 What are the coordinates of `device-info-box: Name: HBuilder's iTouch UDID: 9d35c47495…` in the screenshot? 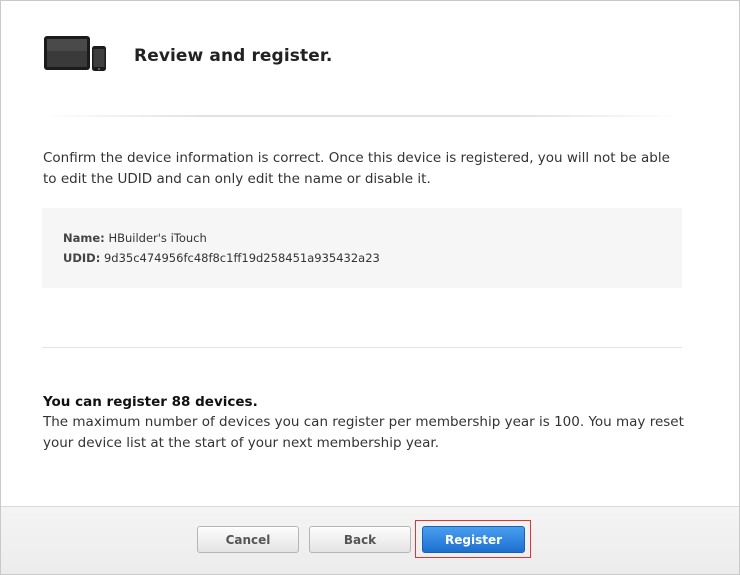 It's located at (362, 248).